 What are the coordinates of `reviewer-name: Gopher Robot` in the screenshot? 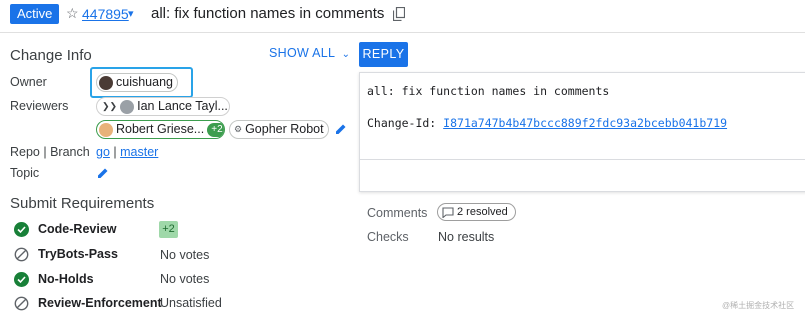 It's located at (284, 129).